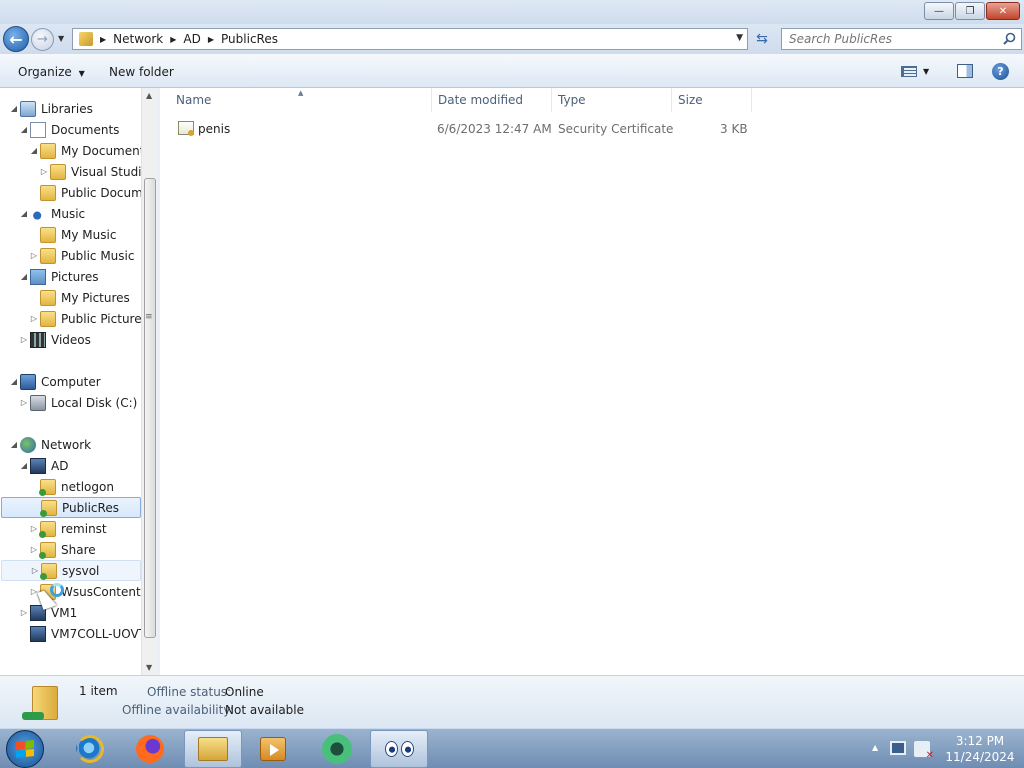 The width and height of the screenshot is (1024, 768). Describe the element at coordinates (492, 100) in the screenshot. I see `column-header-date-modified: Date modified` at that location.